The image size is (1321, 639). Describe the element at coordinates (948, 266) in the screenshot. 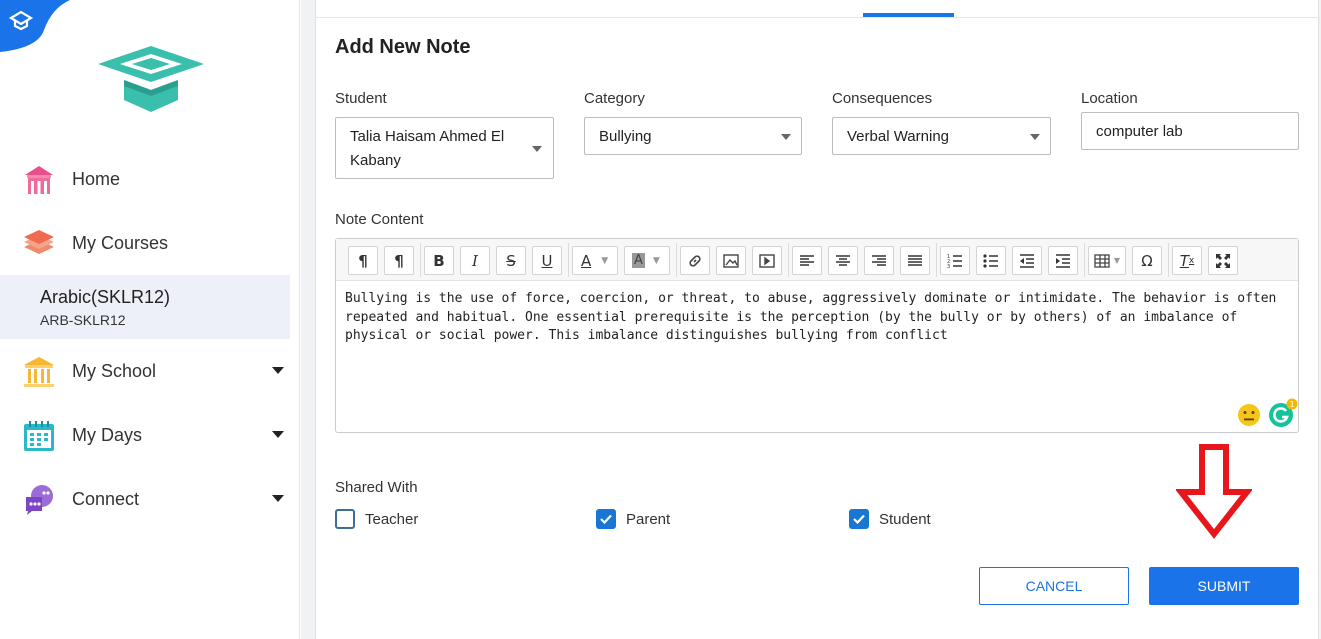

I see `svg-text: 3` at that location.